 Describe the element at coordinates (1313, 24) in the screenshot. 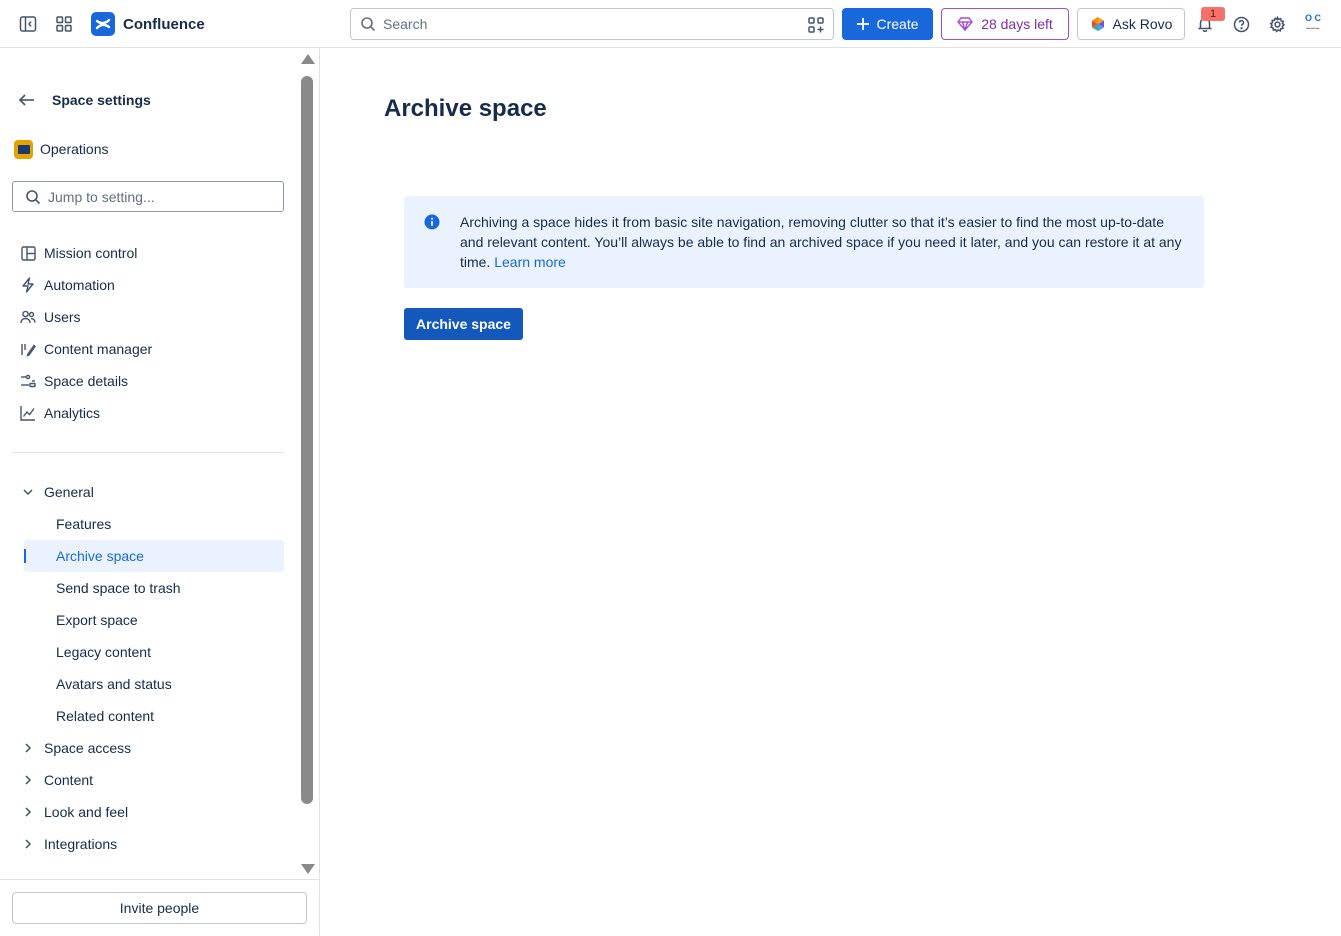

I see `avatar: O C ▬▬▬` at that location.